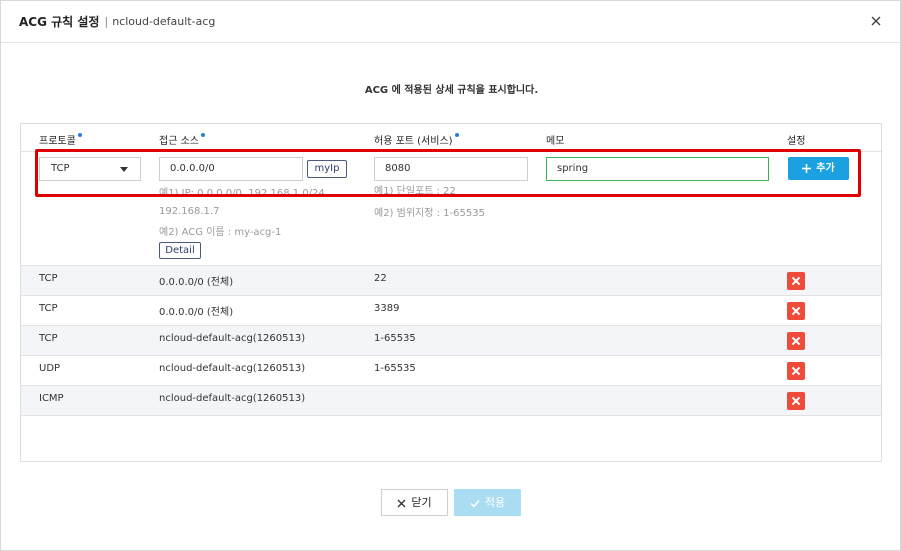  I want to click on rule-protocol: ICMP, so click(51, 398).